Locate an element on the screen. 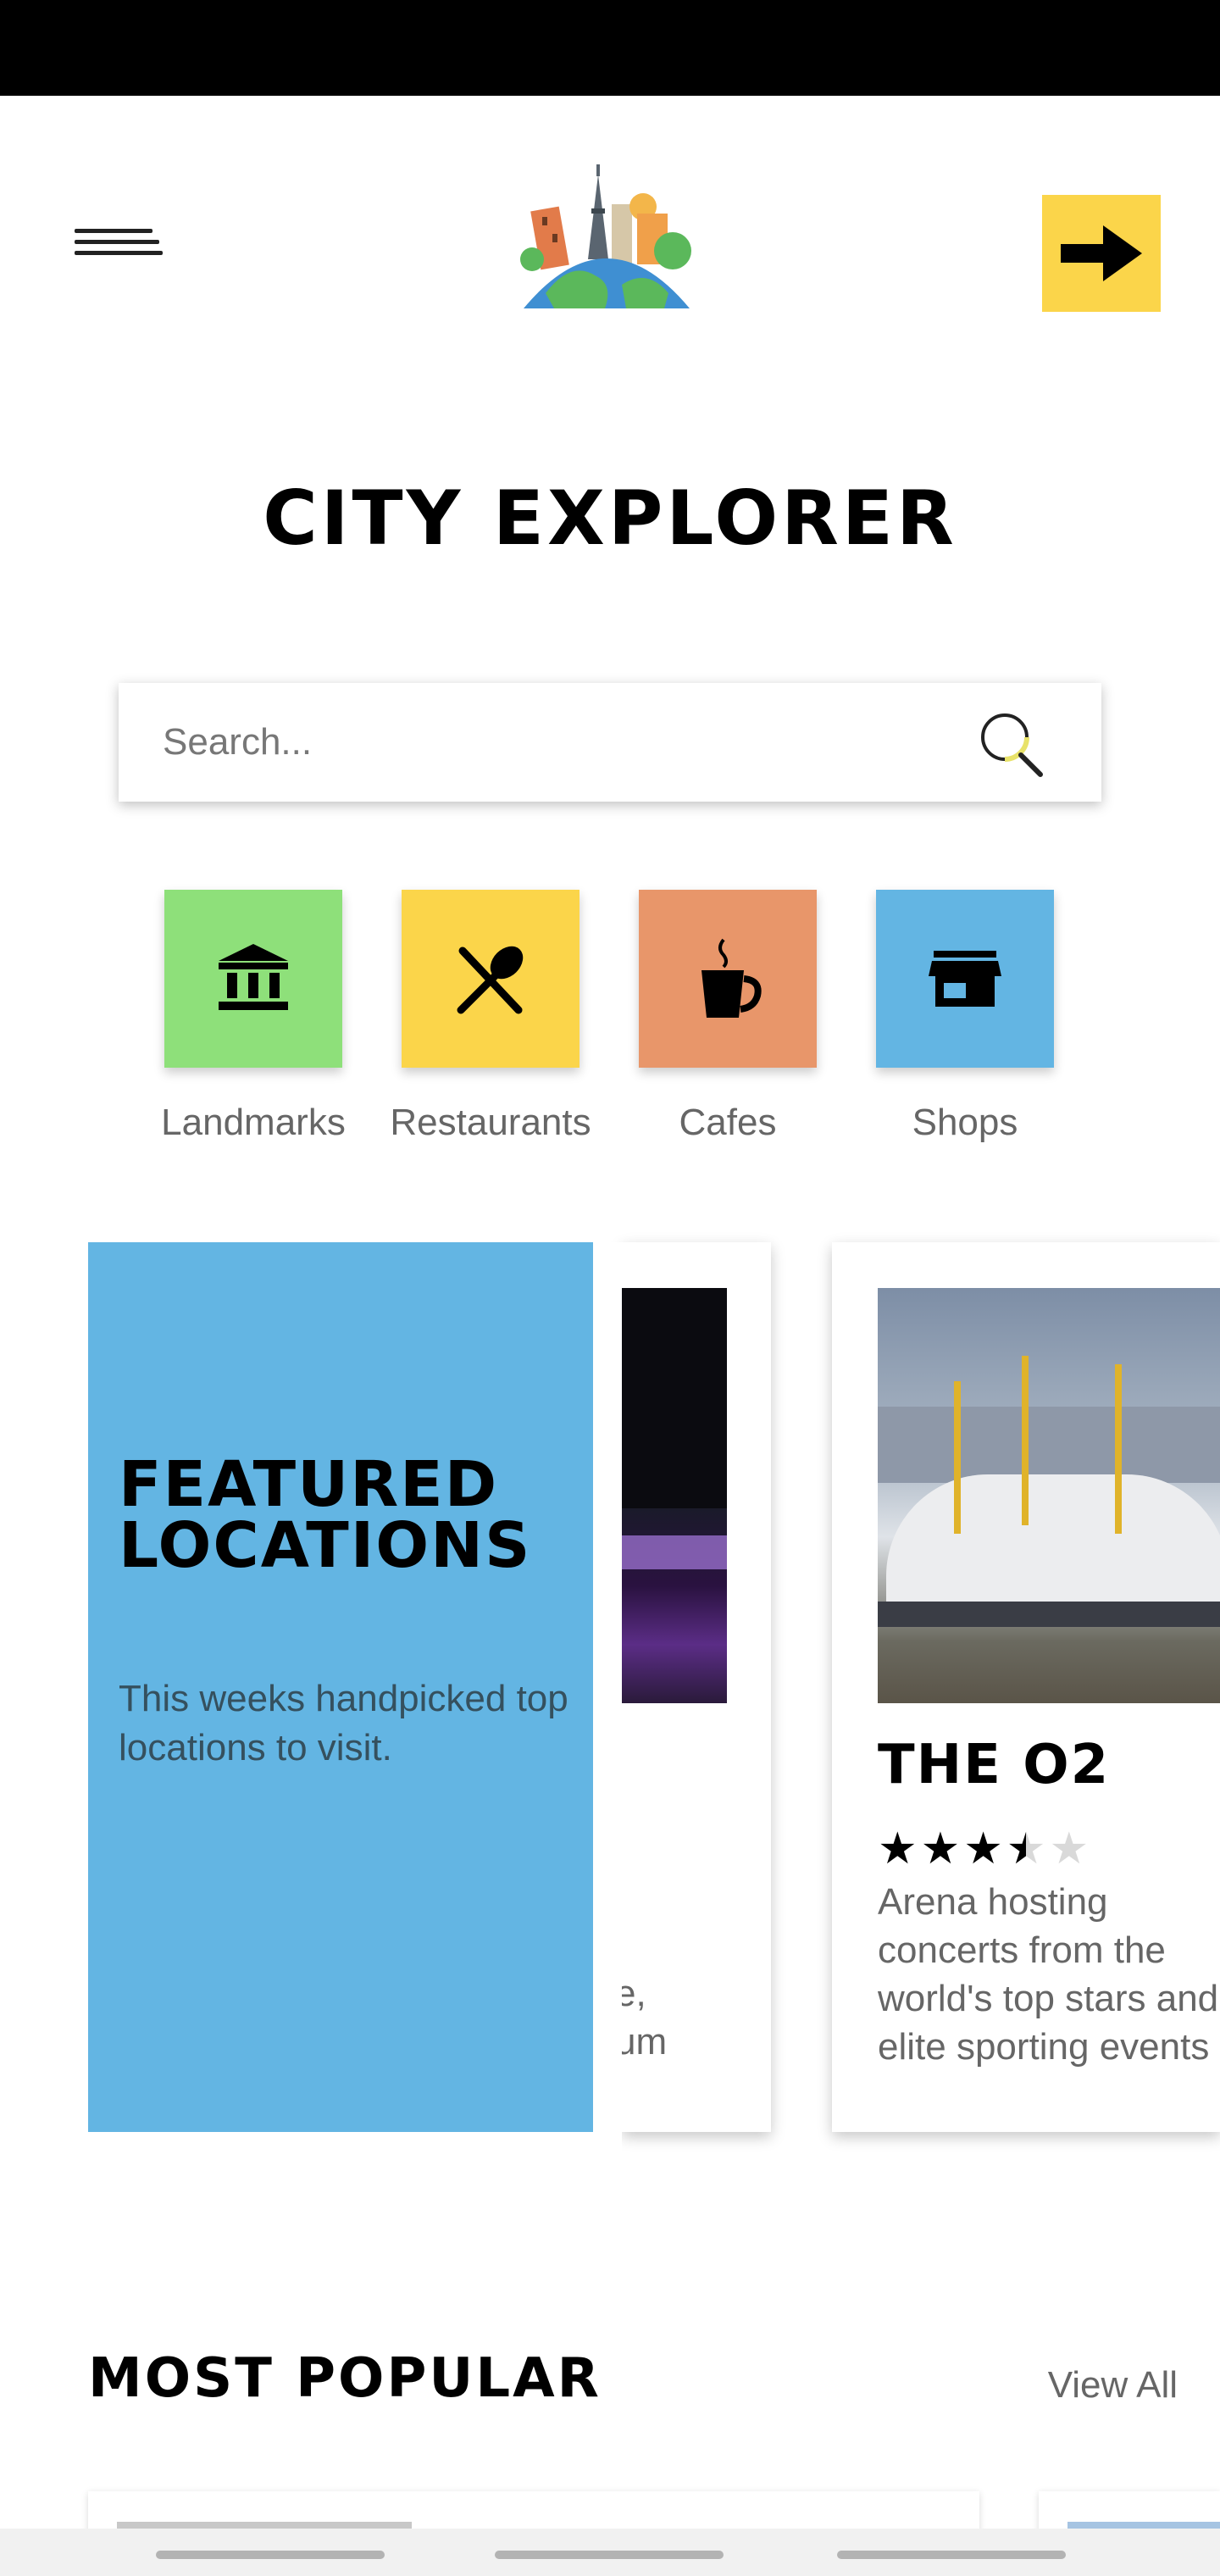 The image size is (1220, 2576). location-card: e, um is located at coordinates (696, 1687).